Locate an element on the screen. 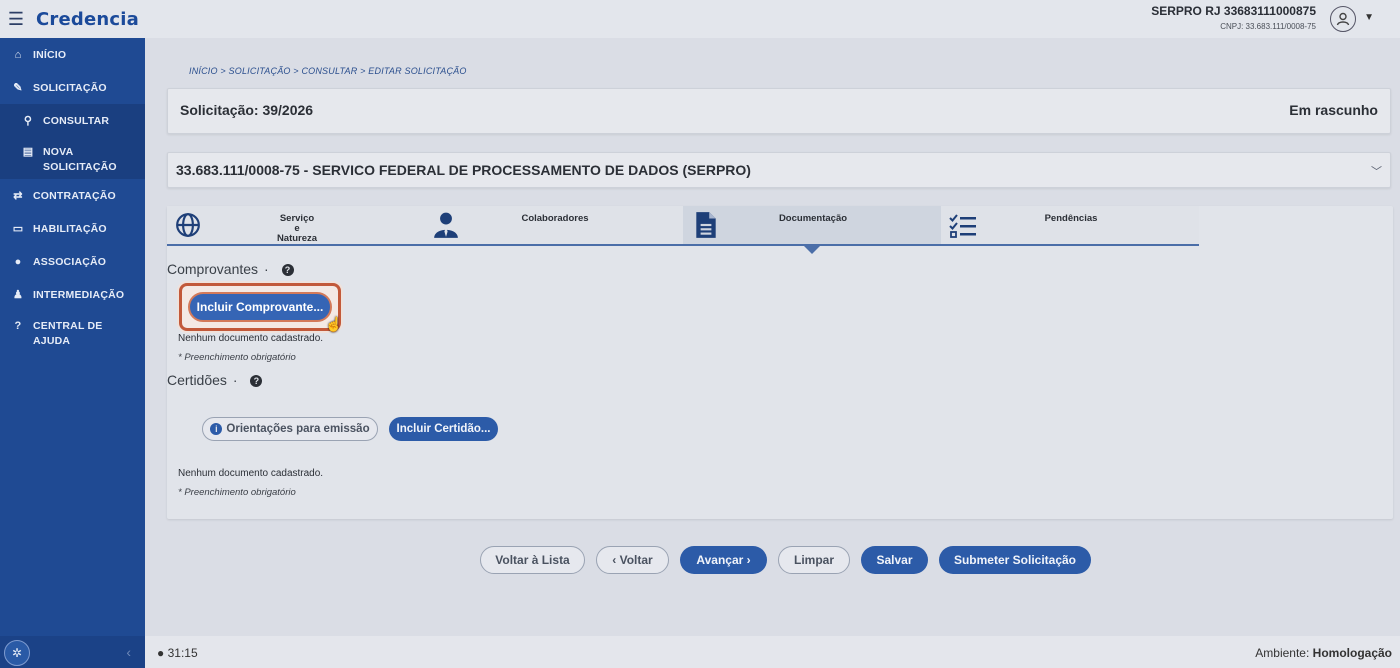  chevron-down-icon: ﹀ is located at coordinates (1376, 171).